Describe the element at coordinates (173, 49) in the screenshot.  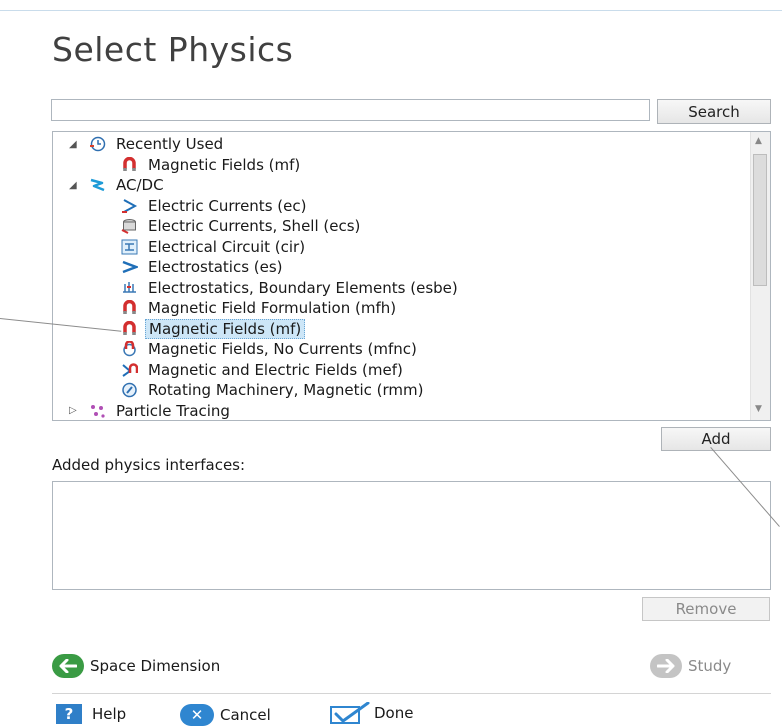
I see `page-title: Select Physics` at that location.